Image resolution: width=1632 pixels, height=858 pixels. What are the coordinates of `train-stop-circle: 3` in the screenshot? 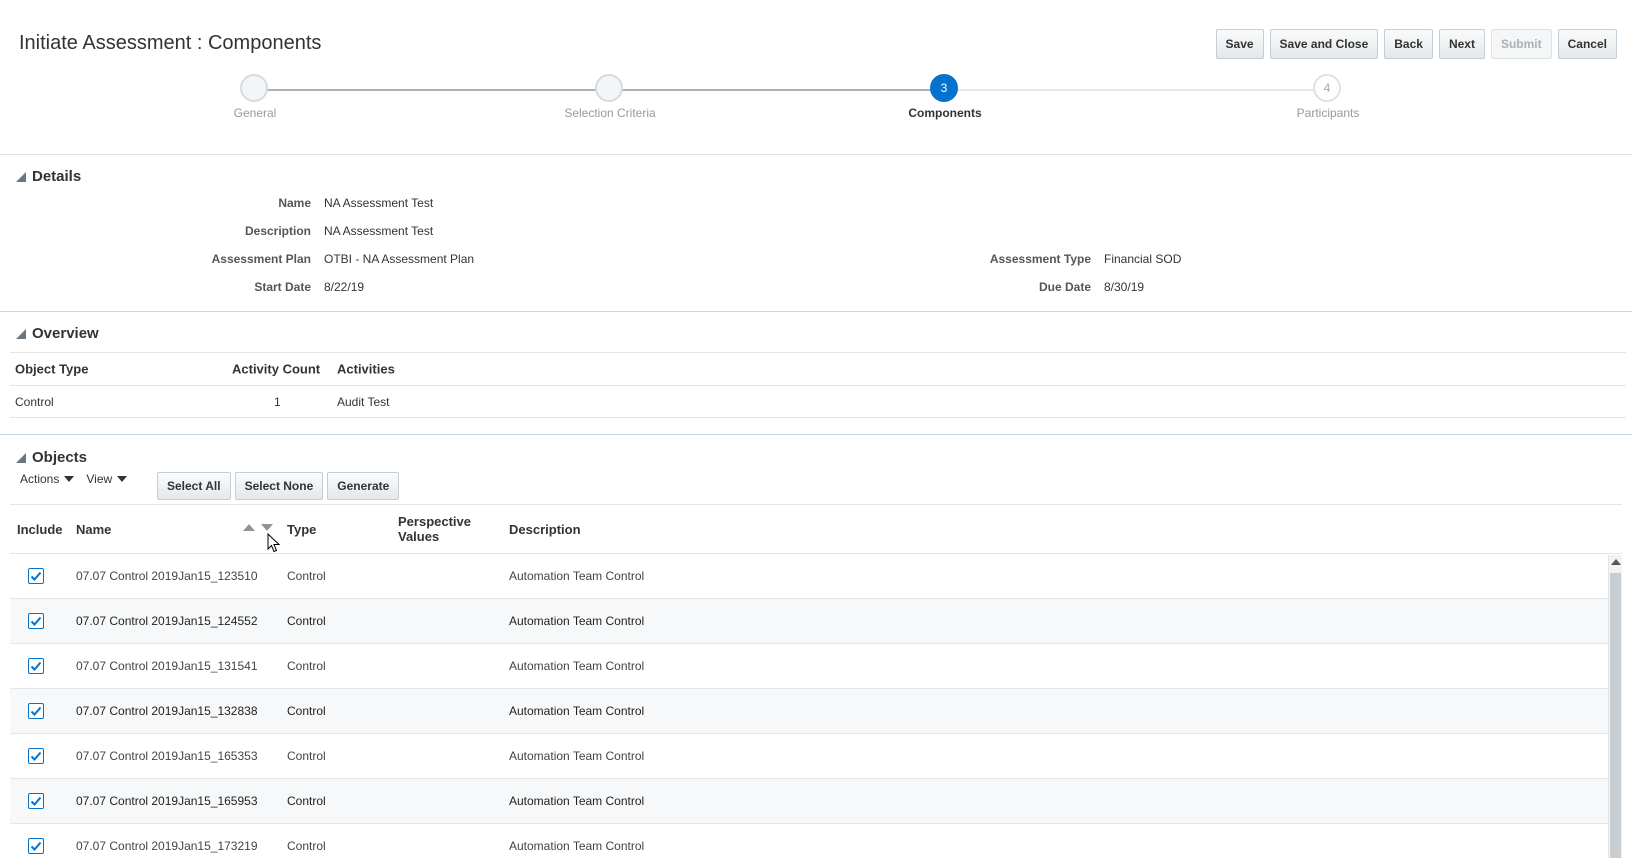 It's located at (944, 88).